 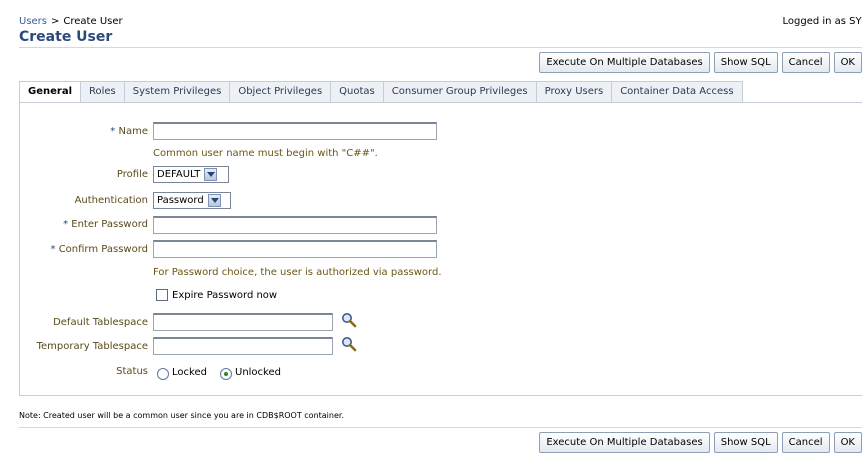 I want to click on logged-in-text: Logged in as SYS, so click(x=822, y=21).